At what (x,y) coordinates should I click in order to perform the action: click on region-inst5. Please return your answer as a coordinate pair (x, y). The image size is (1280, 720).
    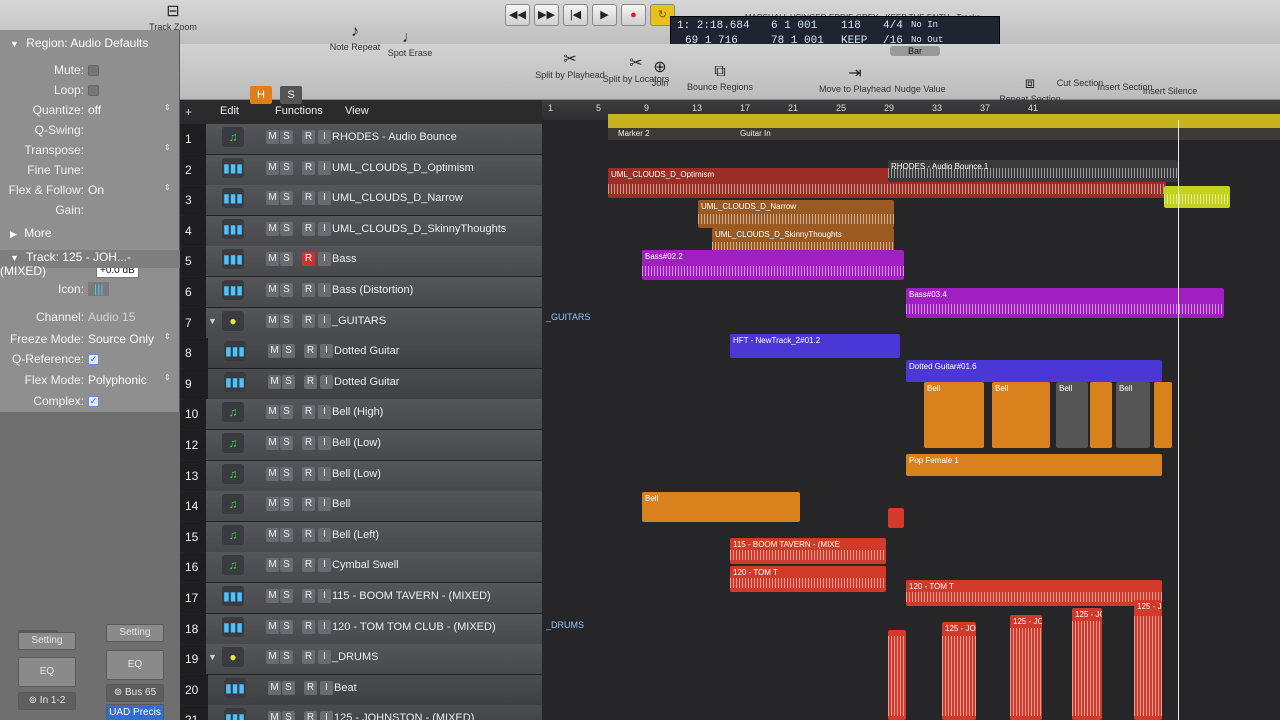
    Looking at the image, I should click on (896, 518).